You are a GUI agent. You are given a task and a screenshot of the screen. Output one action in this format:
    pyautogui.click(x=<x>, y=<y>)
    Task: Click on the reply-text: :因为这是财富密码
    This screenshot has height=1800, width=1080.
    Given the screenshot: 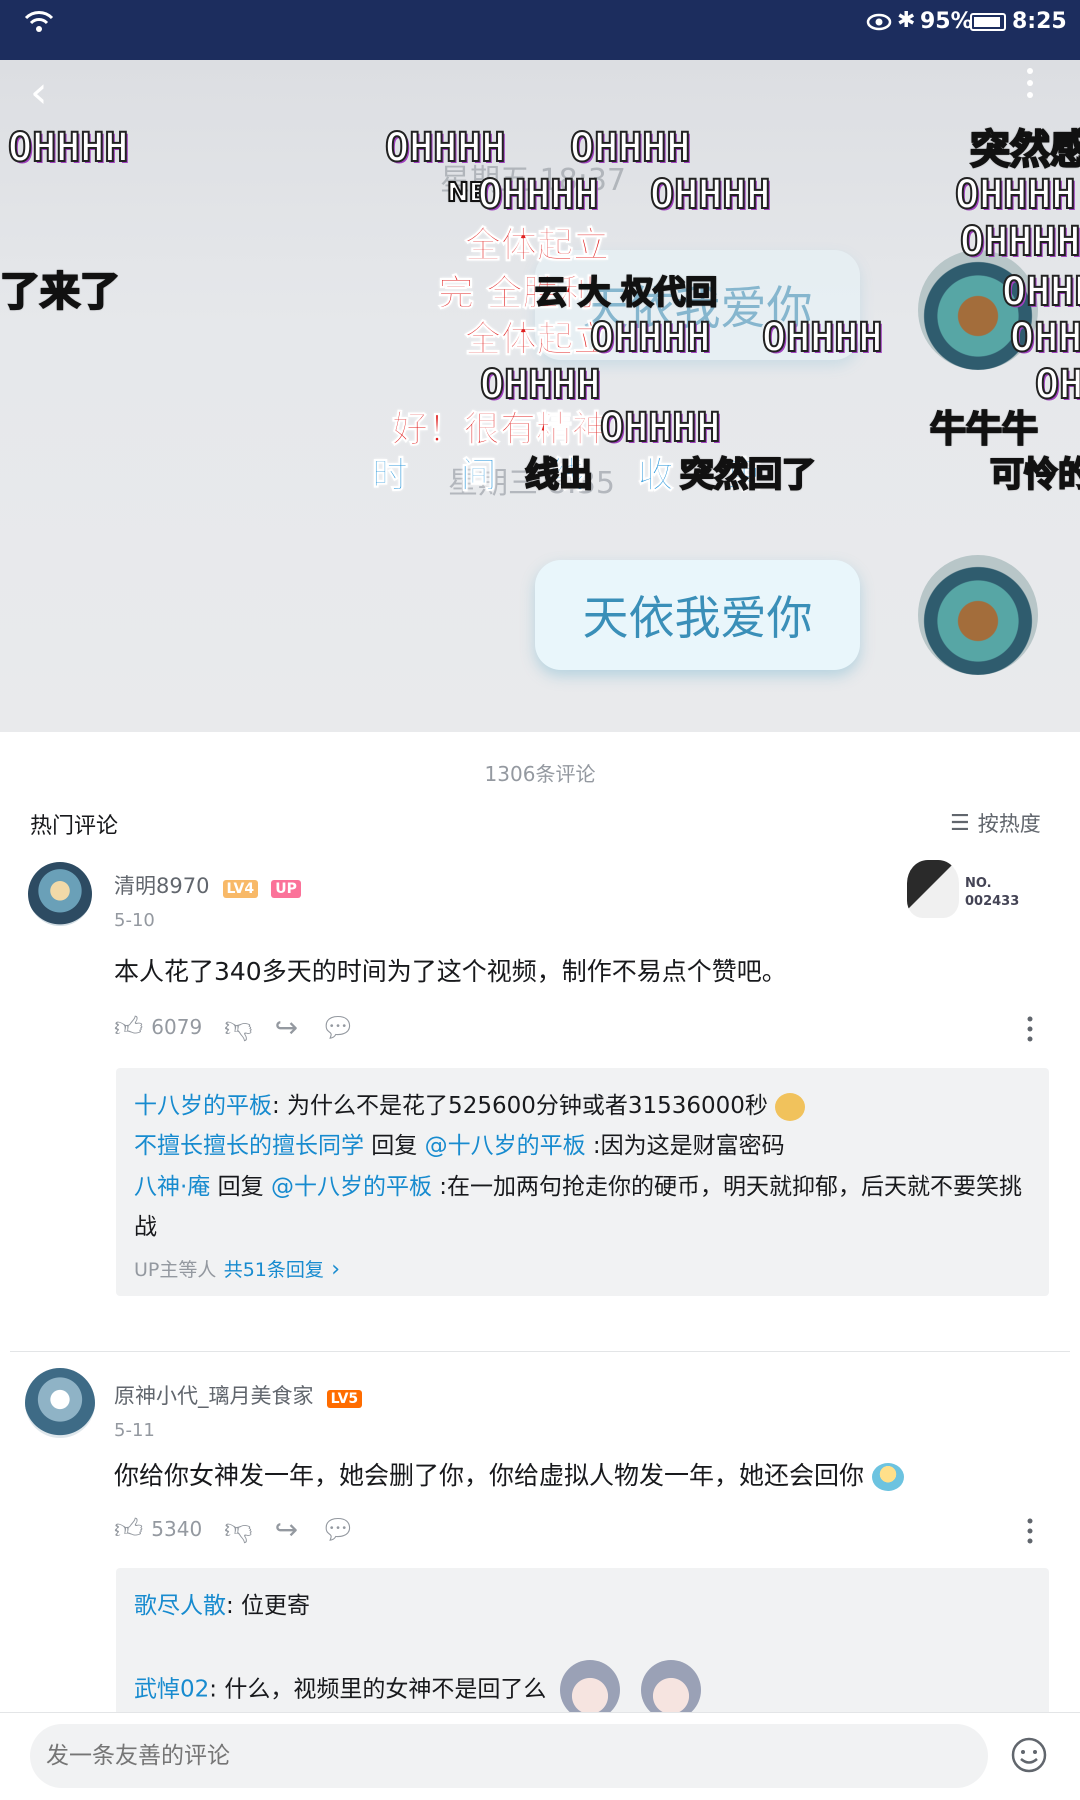 What is the action you would take?
    pyautogui.click(x=685, y=1146)
    